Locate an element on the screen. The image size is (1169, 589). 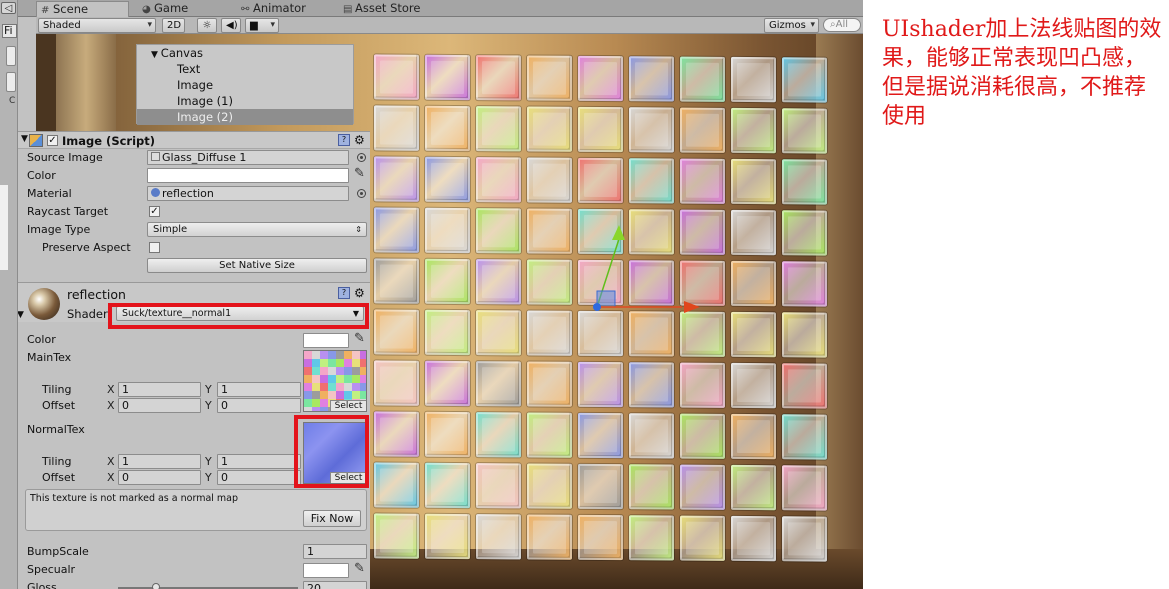
normaltex-thumbnail: Select is located at coordinates (335, 453).